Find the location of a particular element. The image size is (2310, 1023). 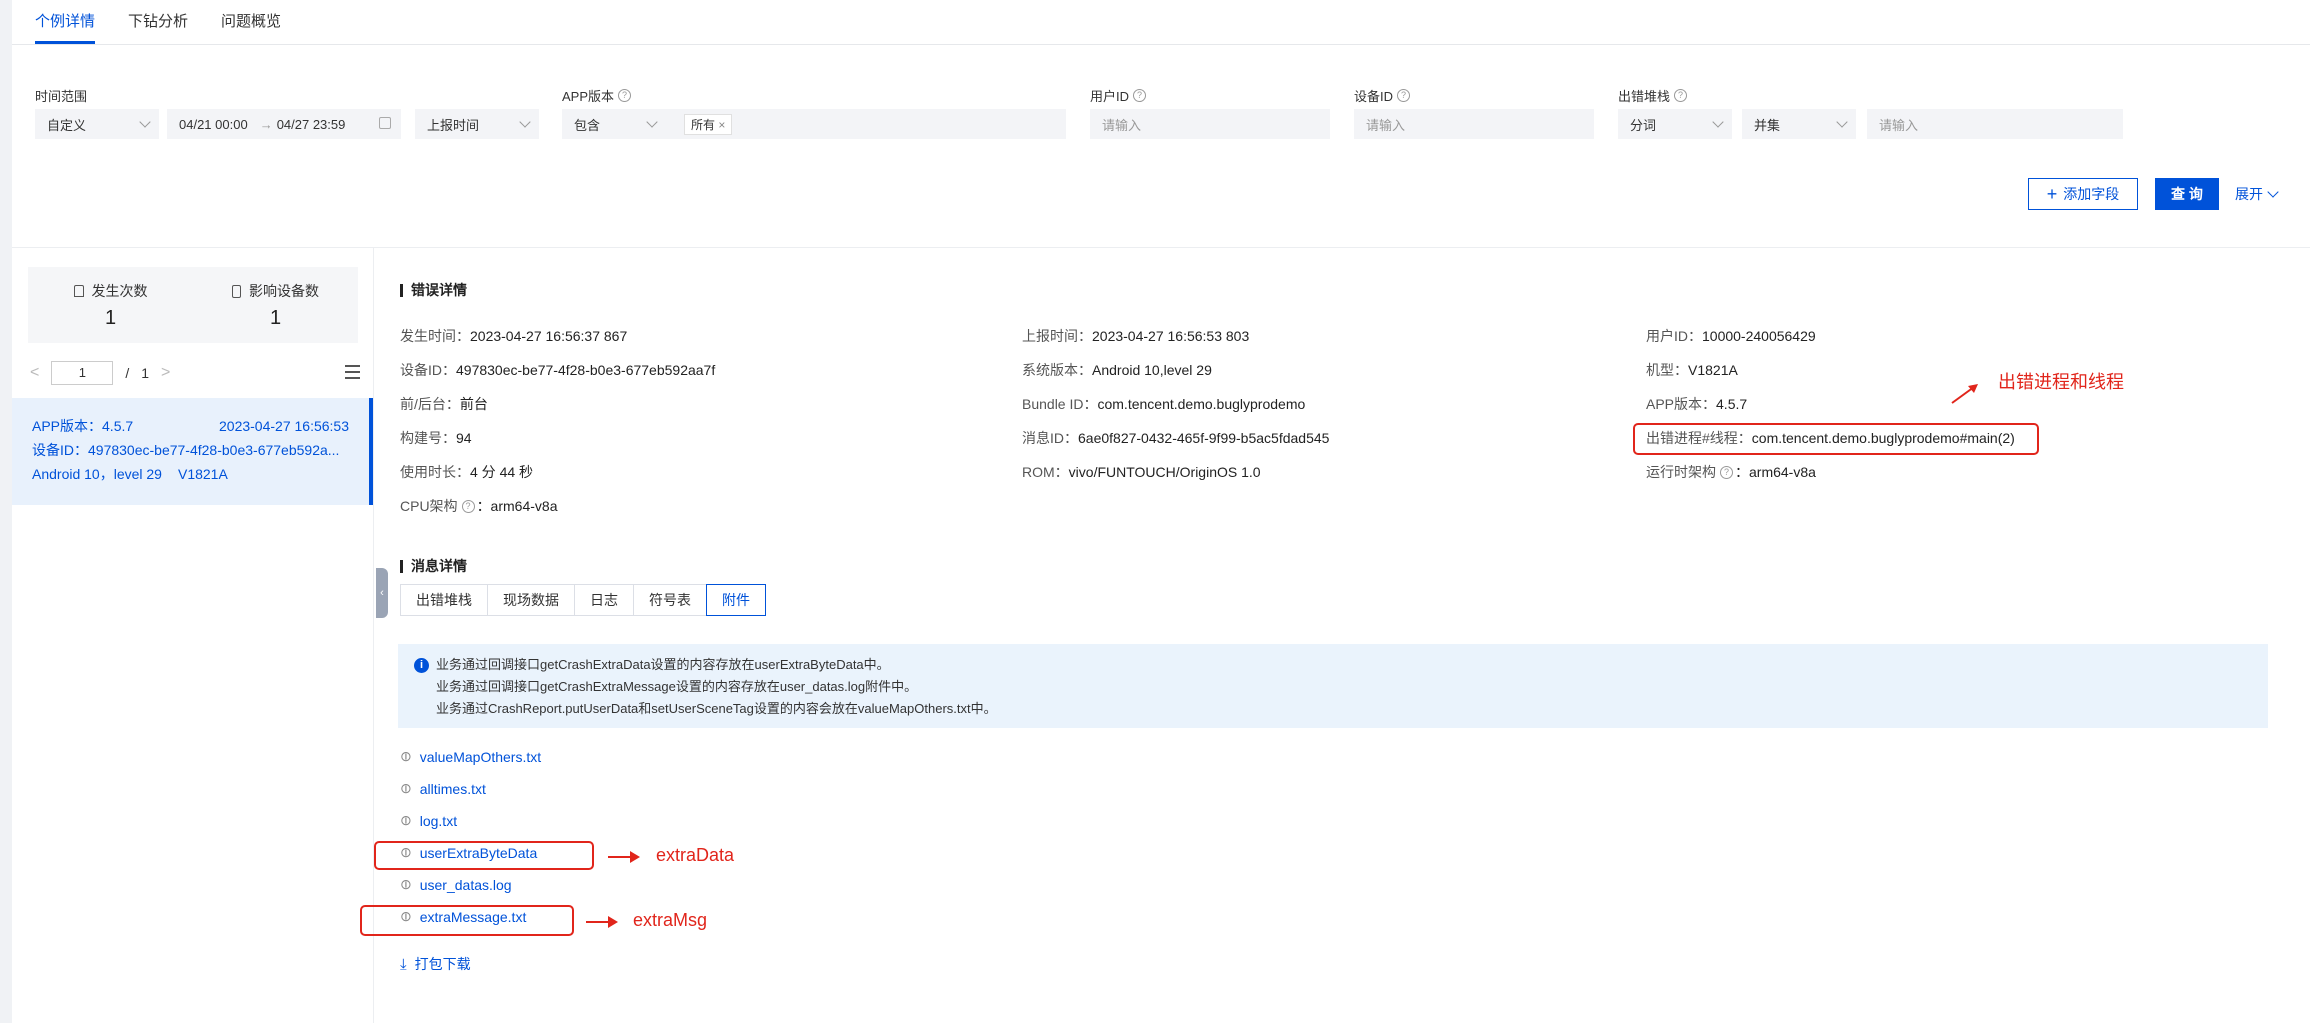

next-page-icon: > is located at coordinates (165, 373).